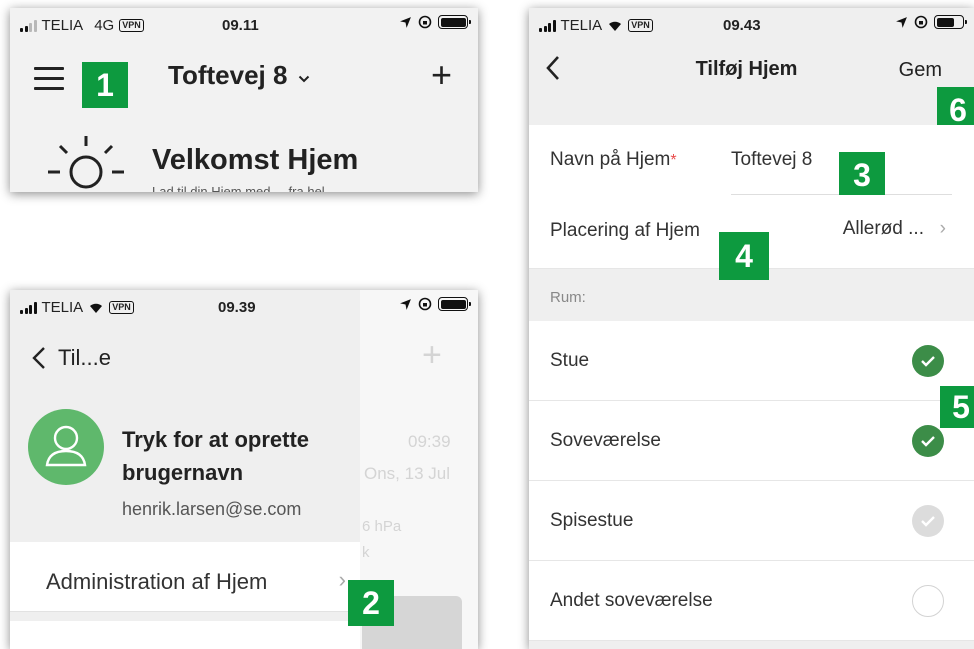  Describe the element at coordinates (157, 581) in the screenshot. I see `menu-item-label: Administration af Hjem` at that location.